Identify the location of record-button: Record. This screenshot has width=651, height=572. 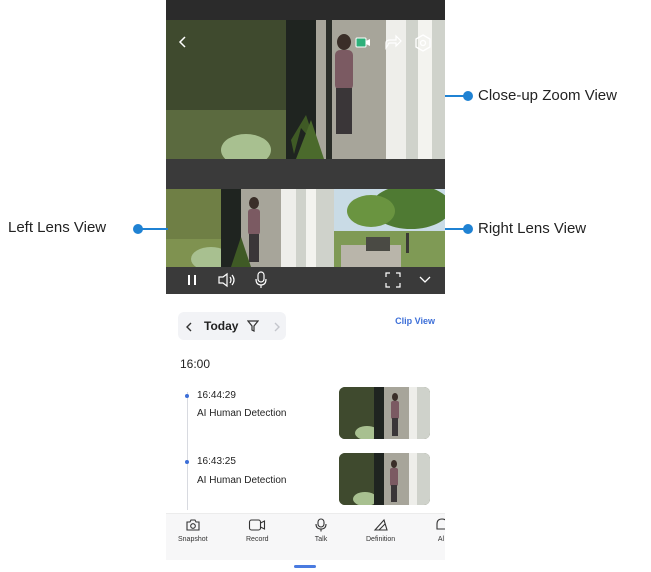
(257, 530).